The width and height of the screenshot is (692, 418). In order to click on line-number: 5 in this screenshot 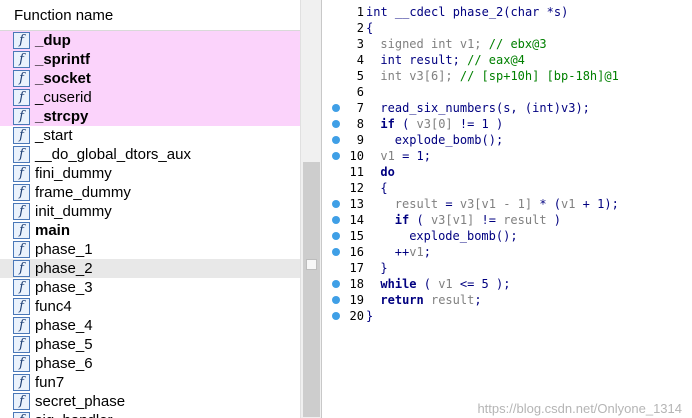, I will do `click(360, 76)`.